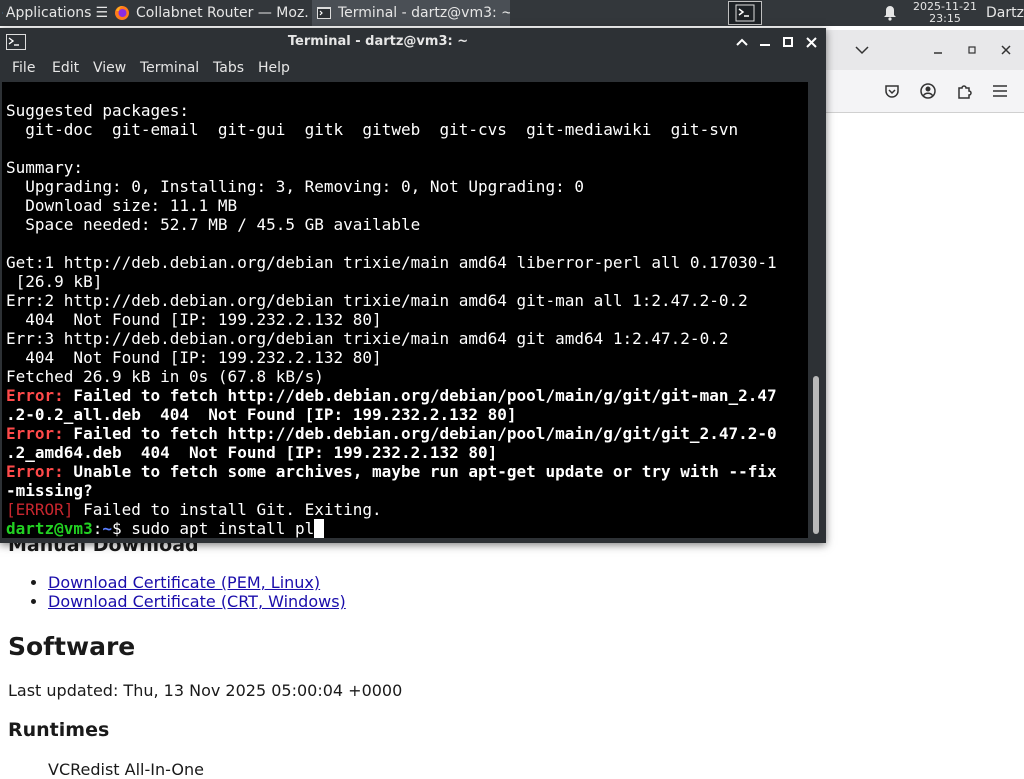  What do you see at coordinates (324, 13) in the screenshot?
I see `terminal-icon` at bounding box center [324, 13].